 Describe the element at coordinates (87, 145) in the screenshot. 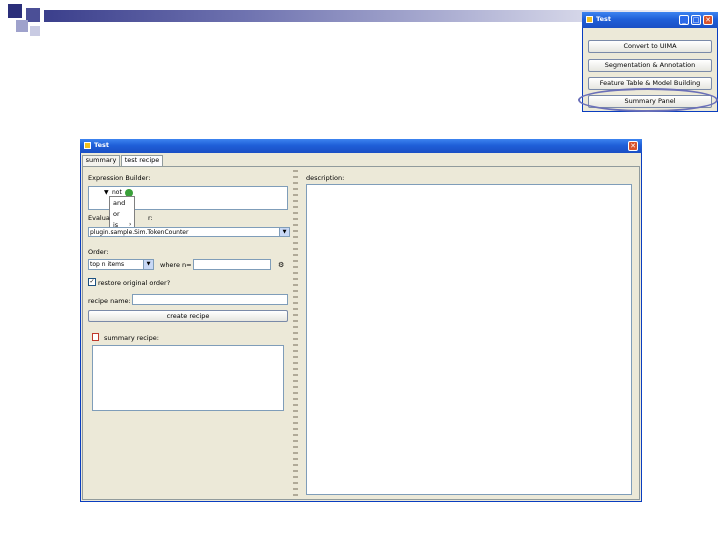

I see `main-window-icon` at that location.